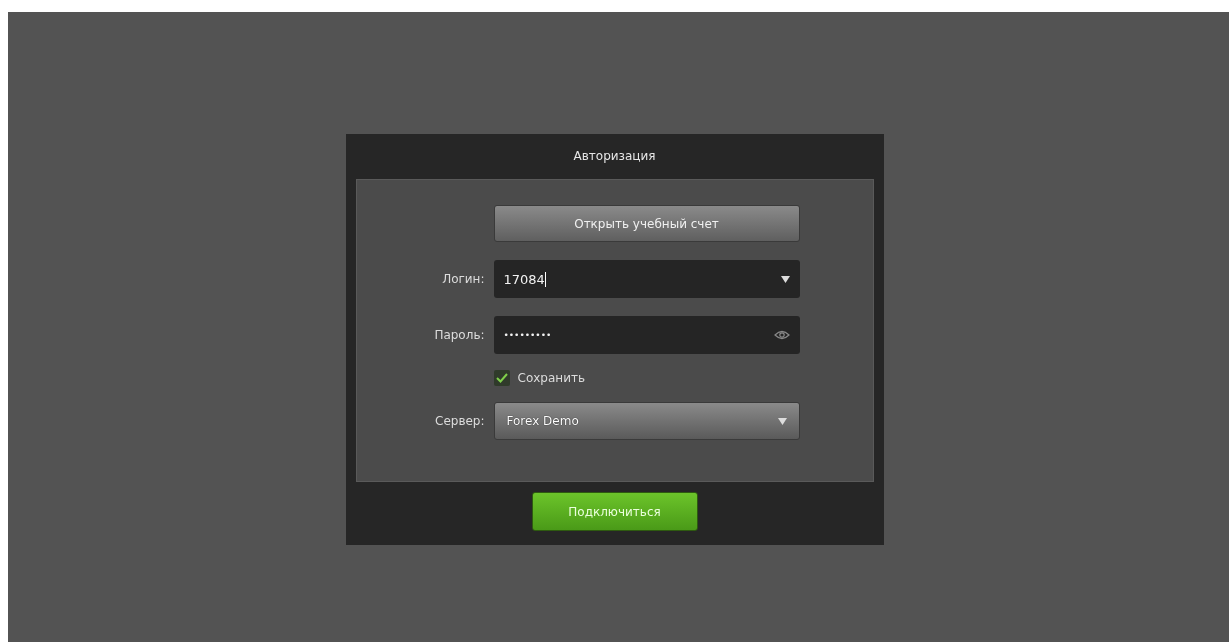  What do you see at coordinates (551, 378) in the screenshot?
I see `save-label: Сохранить` at bounding box center [551, 378].